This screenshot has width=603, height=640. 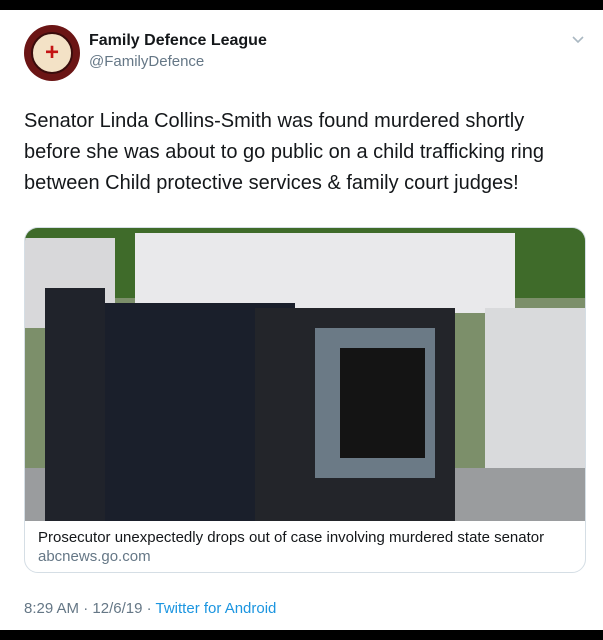 I want to click on tweet-source: Twitter for Android, so click(x=216, y=608).